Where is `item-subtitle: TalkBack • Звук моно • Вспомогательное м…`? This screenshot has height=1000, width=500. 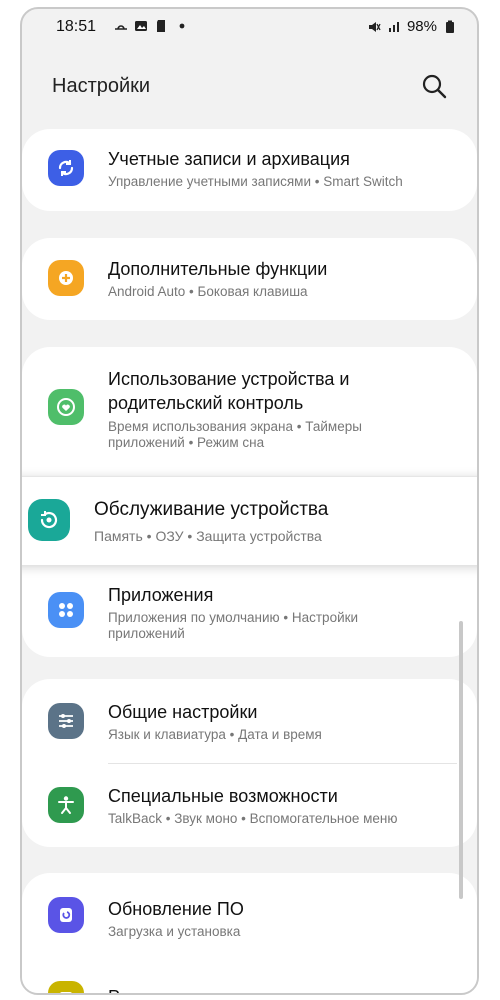 item-subtitle: TalkBack • Звук моно • Вспомогательное м… is located at coordinates (253, 818).